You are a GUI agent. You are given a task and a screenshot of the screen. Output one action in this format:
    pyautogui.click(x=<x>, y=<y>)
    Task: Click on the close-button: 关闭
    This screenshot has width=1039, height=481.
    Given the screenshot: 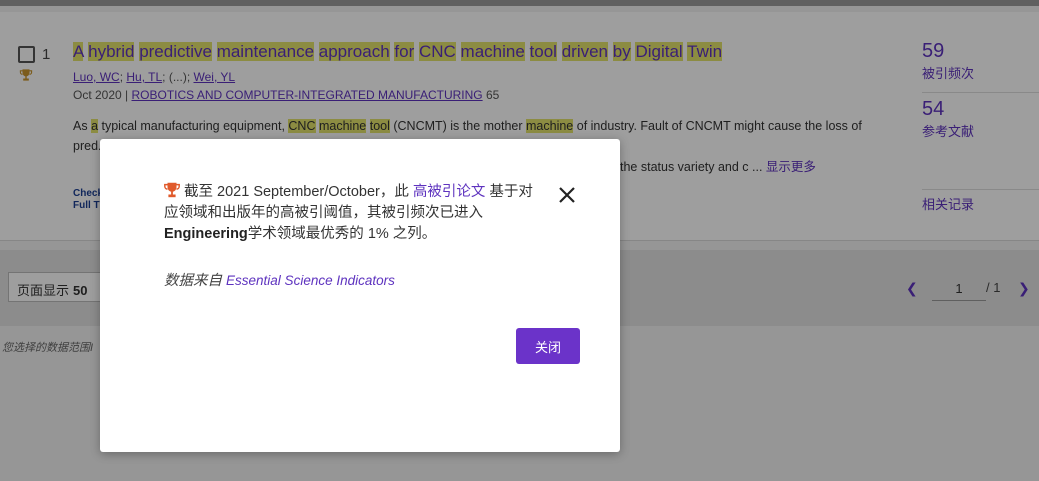 What is the action you would take?
    pyautogui.click(x=548, y=346)
    